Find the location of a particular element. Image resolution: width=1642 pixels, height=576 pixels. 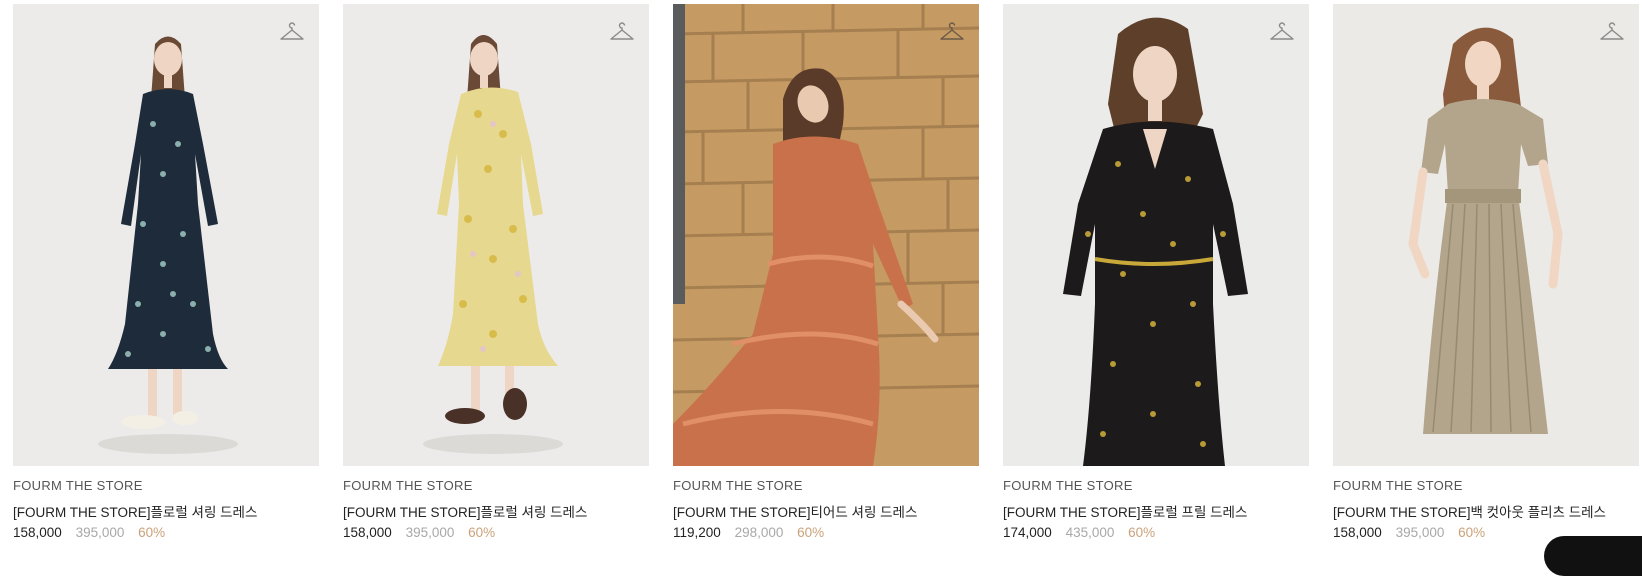

product-prices: 174,000 435,000 60% is located at coordinates (1079, 532).